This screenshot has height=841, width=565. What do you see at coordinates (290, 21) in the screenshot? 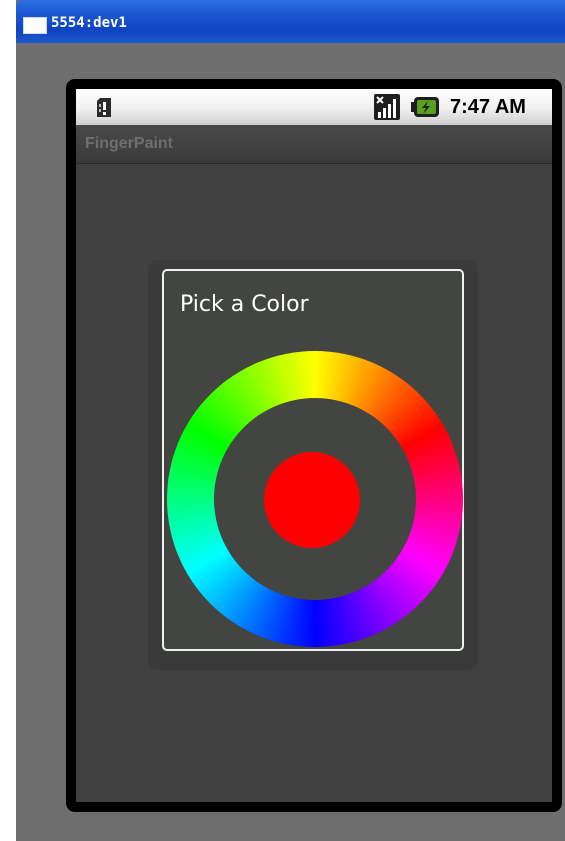
I see `window-titlebar: 5554:dev1` at bounding box center [290, 21].